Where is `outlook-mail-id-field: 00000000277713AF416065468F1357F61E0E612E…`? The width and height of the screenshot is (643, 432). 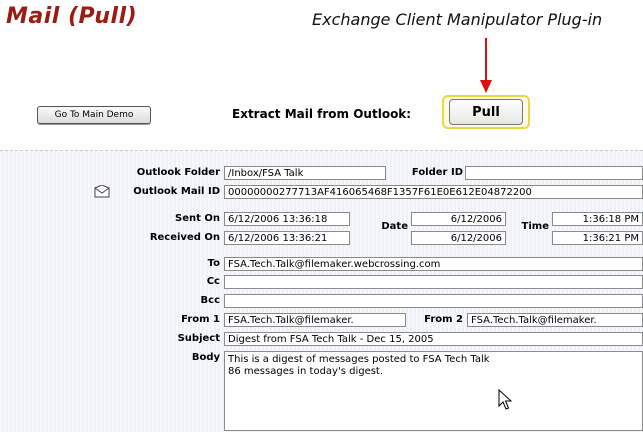
outlook-mail-id-field: 00000000277713AF416065468F1357F61E0E612E… is located at coordinates (433, 192).